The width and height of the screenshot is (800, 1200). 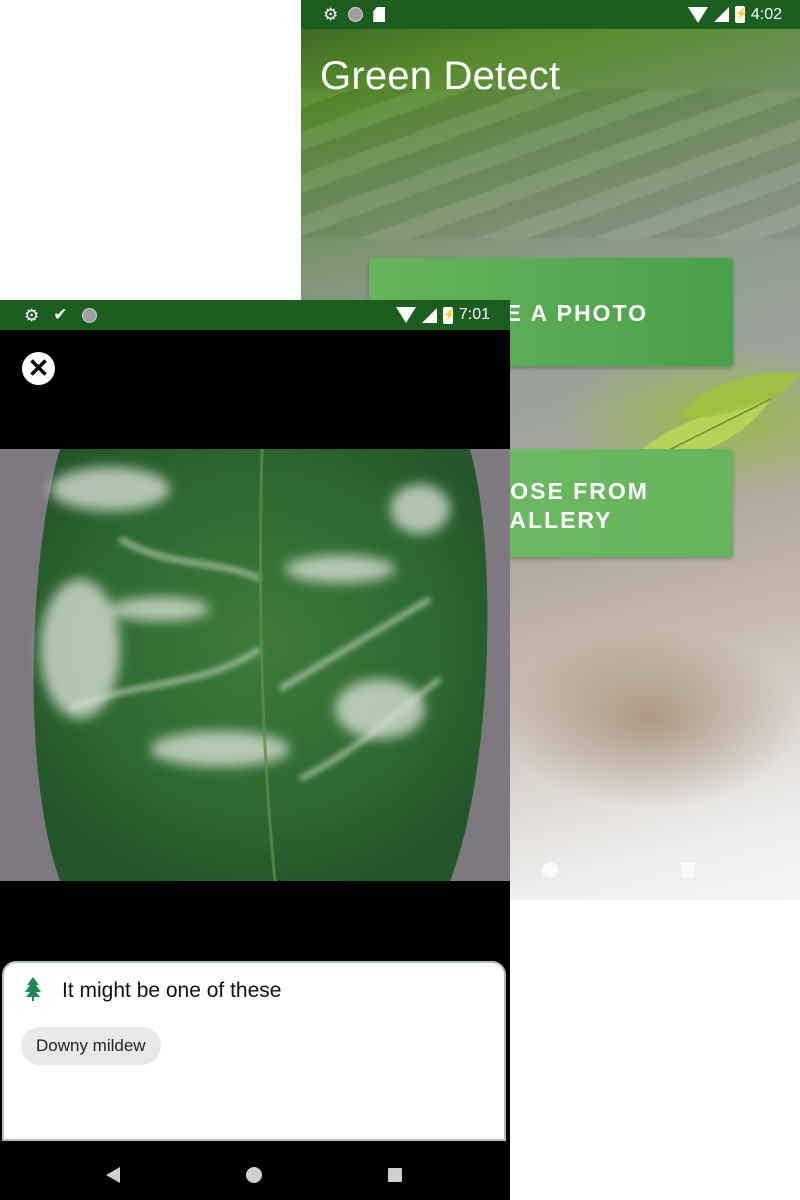 What do you see at coordinates (379, 14) in the screenshot?
I see `sd-card-icon` at bounding box center [379, 14].